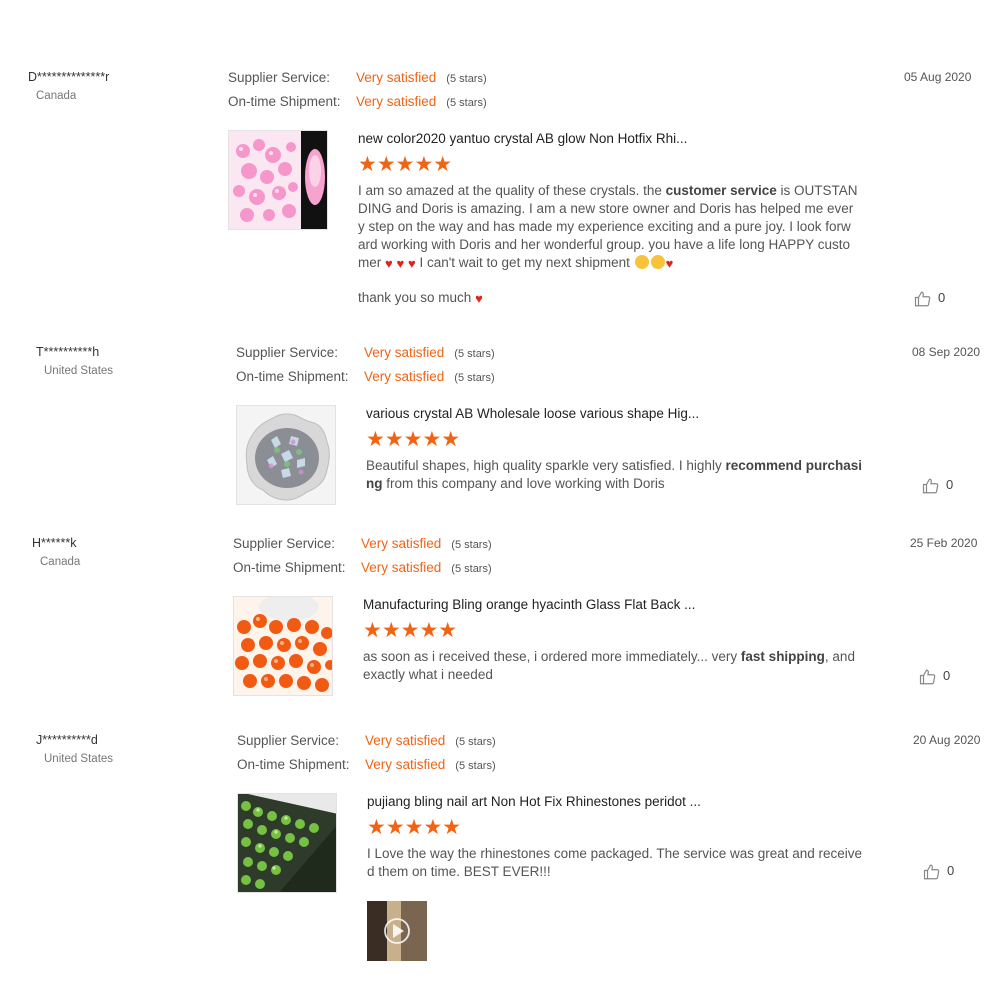 The height and width of the screenshot is (1000, 1000). I want to click on reviewer-name: D**************r, so click(69, 77).